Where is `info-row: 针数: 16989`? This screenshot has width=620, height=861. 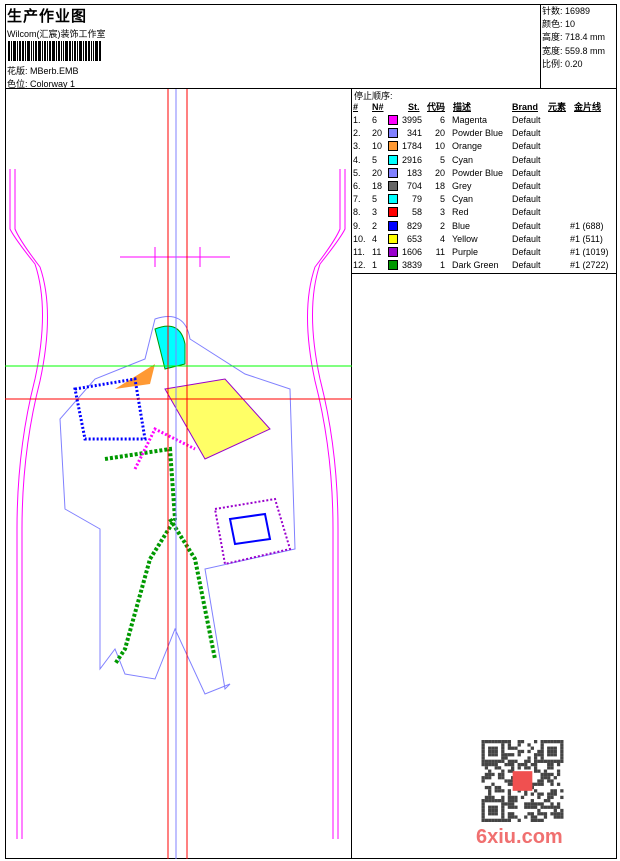 info-row: 针数: 16989 is located at coordinates (579, 11).